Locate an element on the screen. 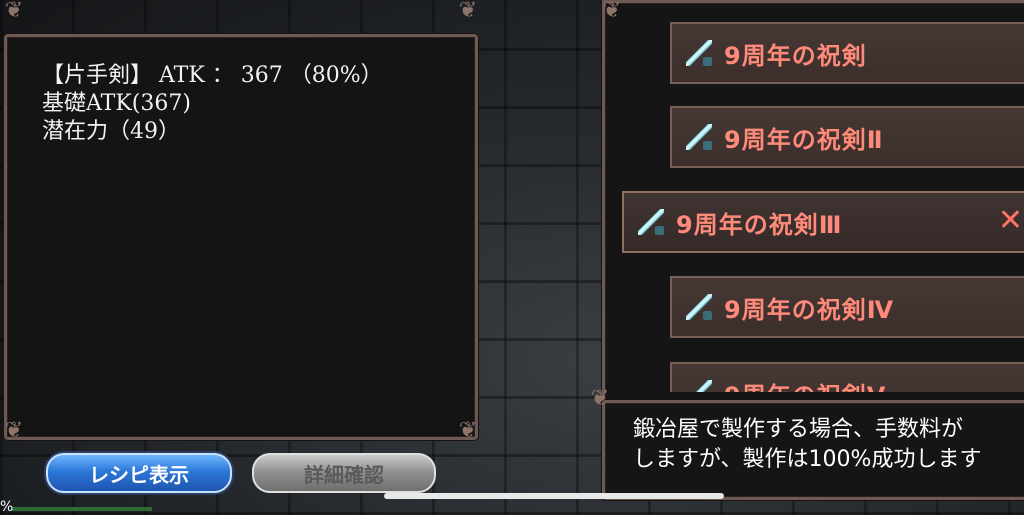 This screenshot has height=515, width=1024. detail-check-button: 詳細確認 is located at coordinates (344, 473).